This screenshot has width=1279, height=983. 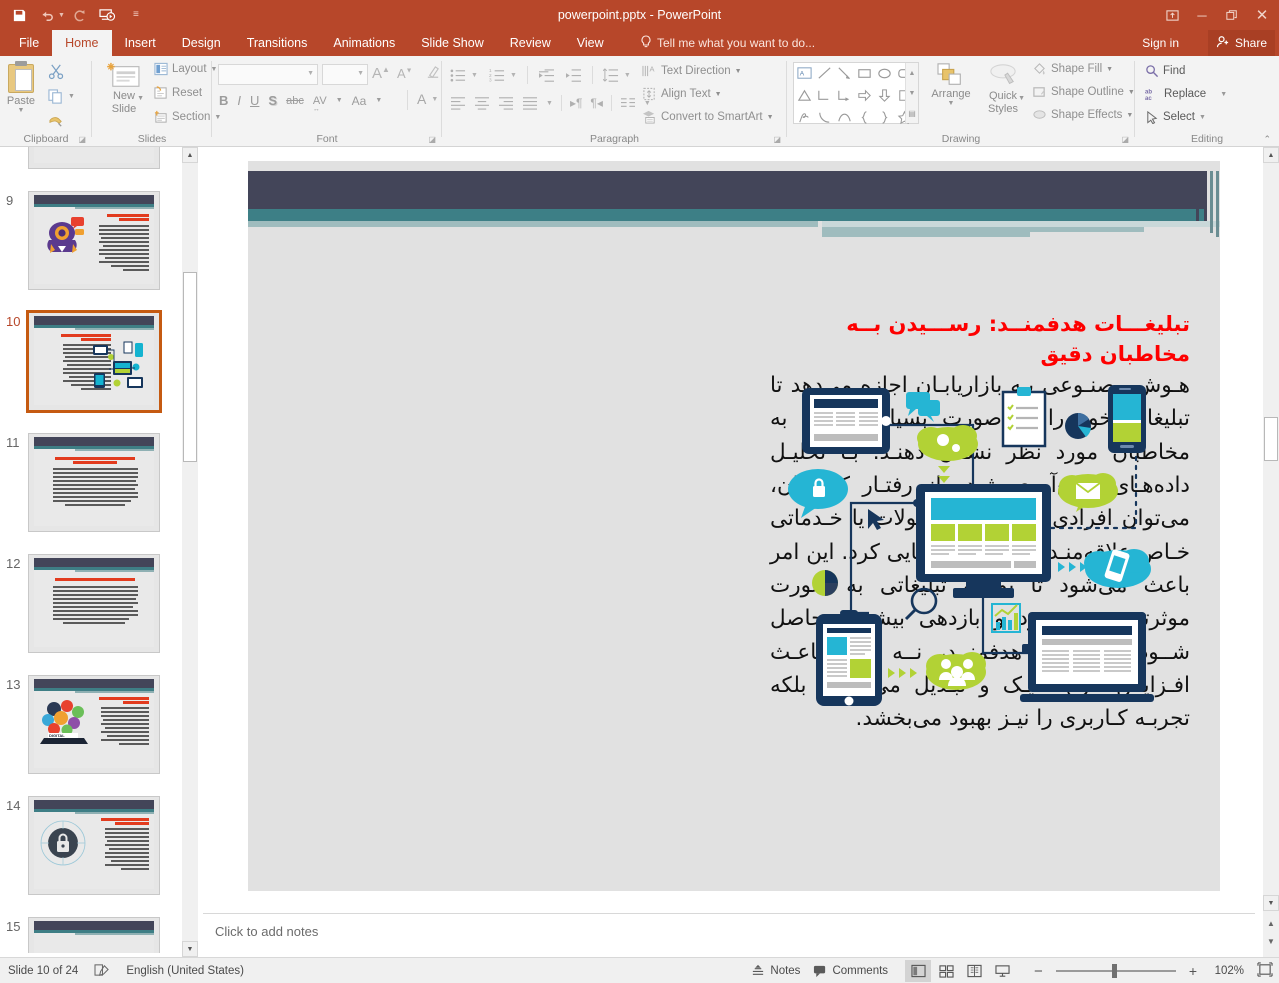 What do you see at coordinates (777, 139) in the screenshot?
I see `paragraph-dialog-launcher: ◪` at bounding box center [777, 139].